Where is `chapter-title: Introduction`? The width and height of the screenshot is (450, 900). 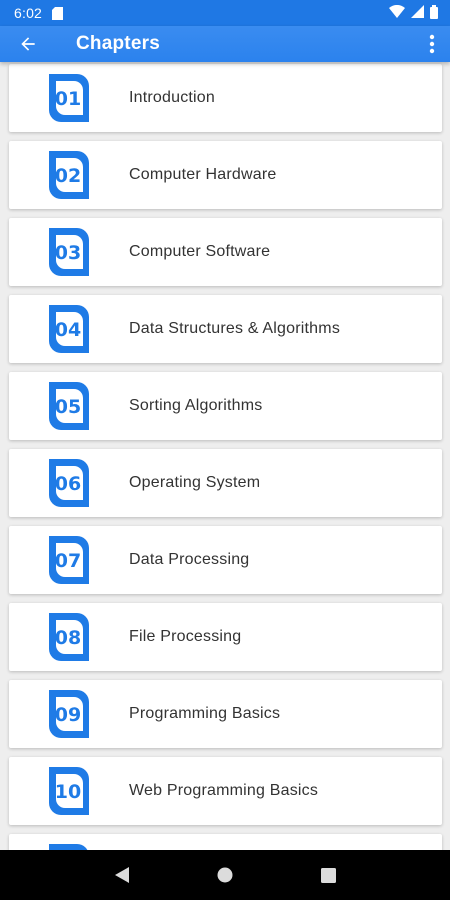 chapter-title: Introduction is located at coordinates (172, 97).